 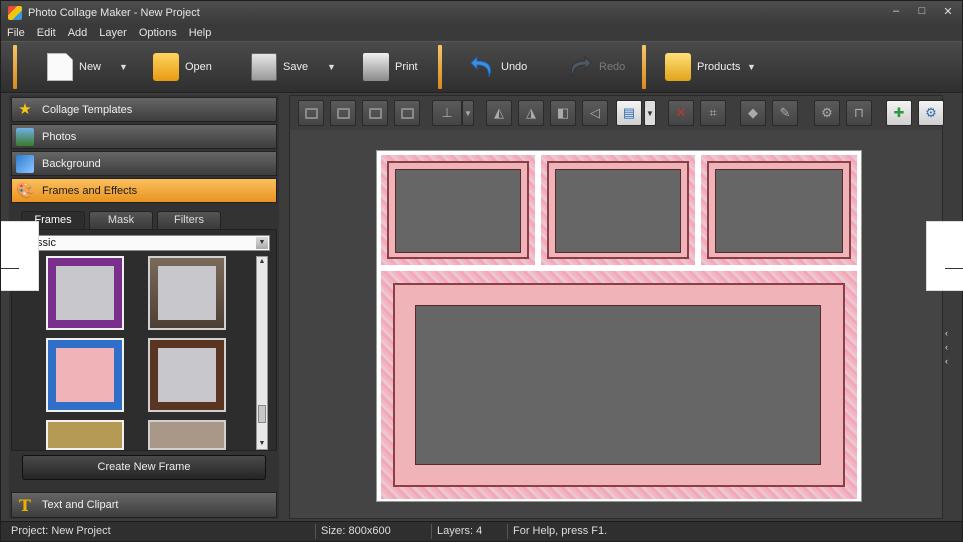 I want to click on products-button-label: Products, so click(x=719, y=67).